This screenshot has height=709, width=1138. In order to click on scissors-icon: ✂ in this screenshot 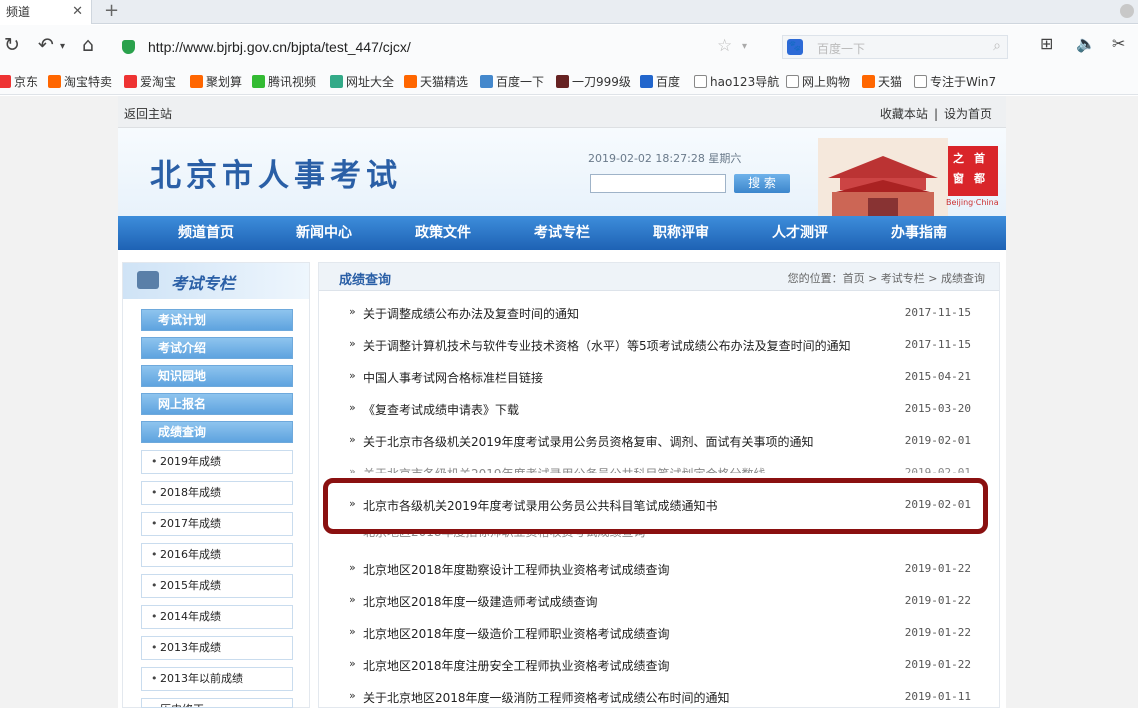, I will do `click(1118, 43)`.